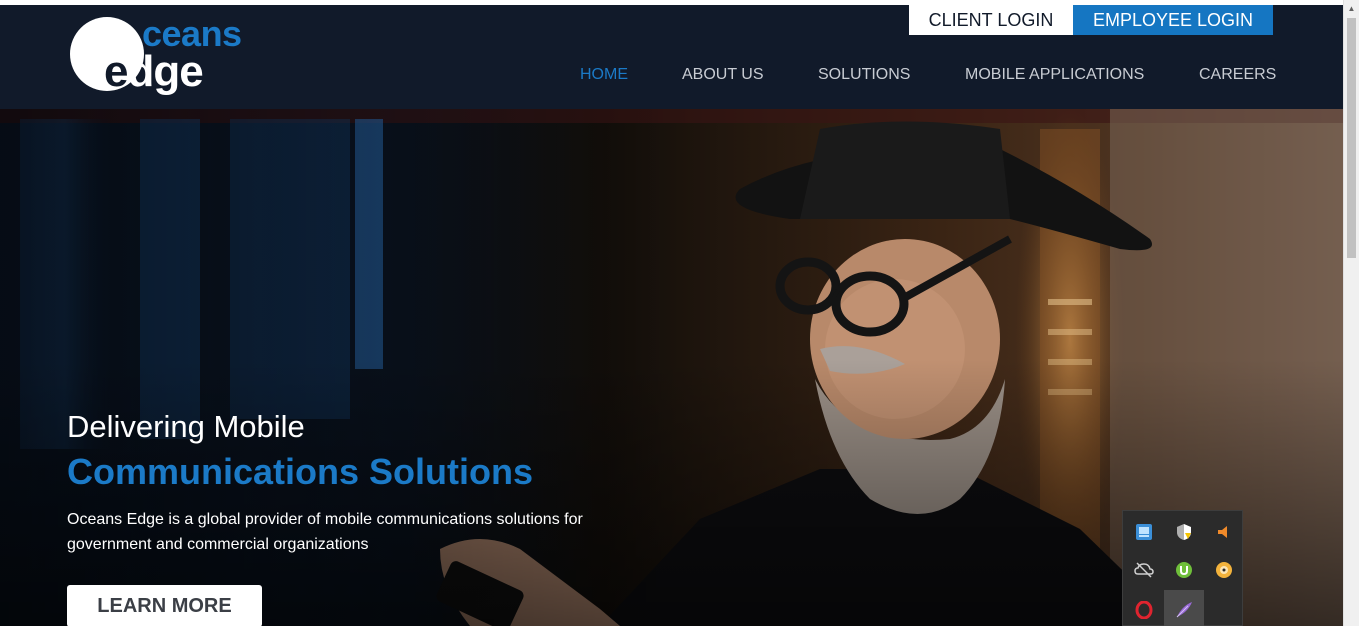  What do you see at coordinates (1173, 20) in the screenshot?
I see `employee-login-button: EMPLOYEE LOGIN` at bounding box center [1173, 20].